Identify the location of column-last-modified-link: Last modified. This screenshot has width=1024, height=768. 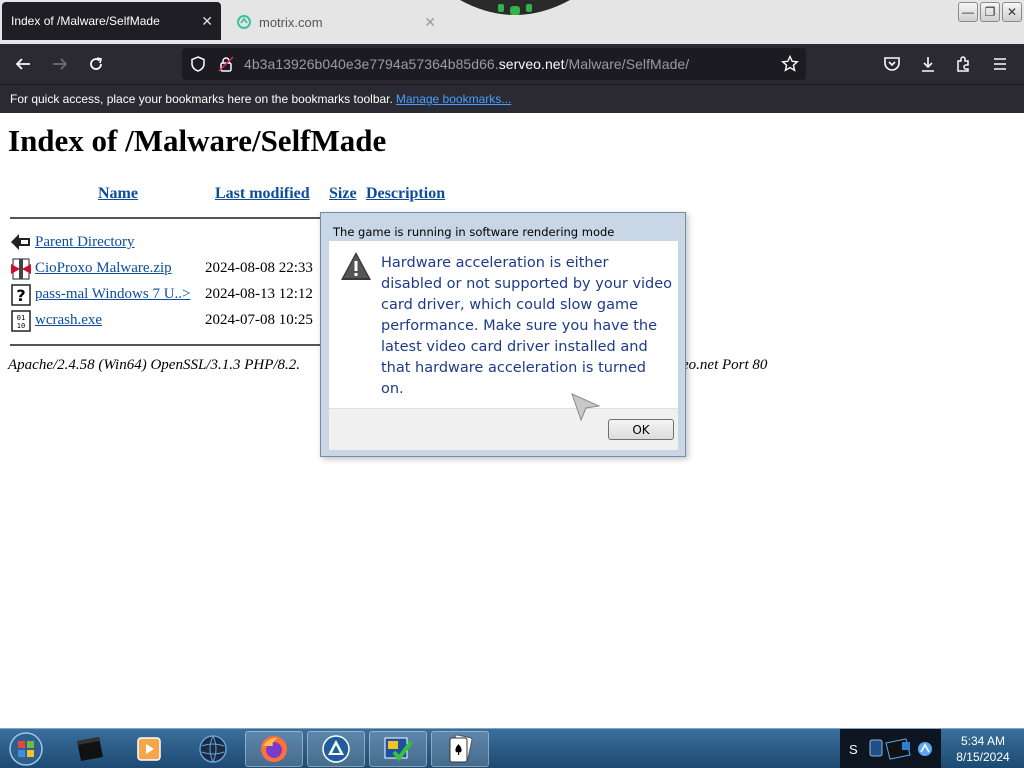
(262, 194).